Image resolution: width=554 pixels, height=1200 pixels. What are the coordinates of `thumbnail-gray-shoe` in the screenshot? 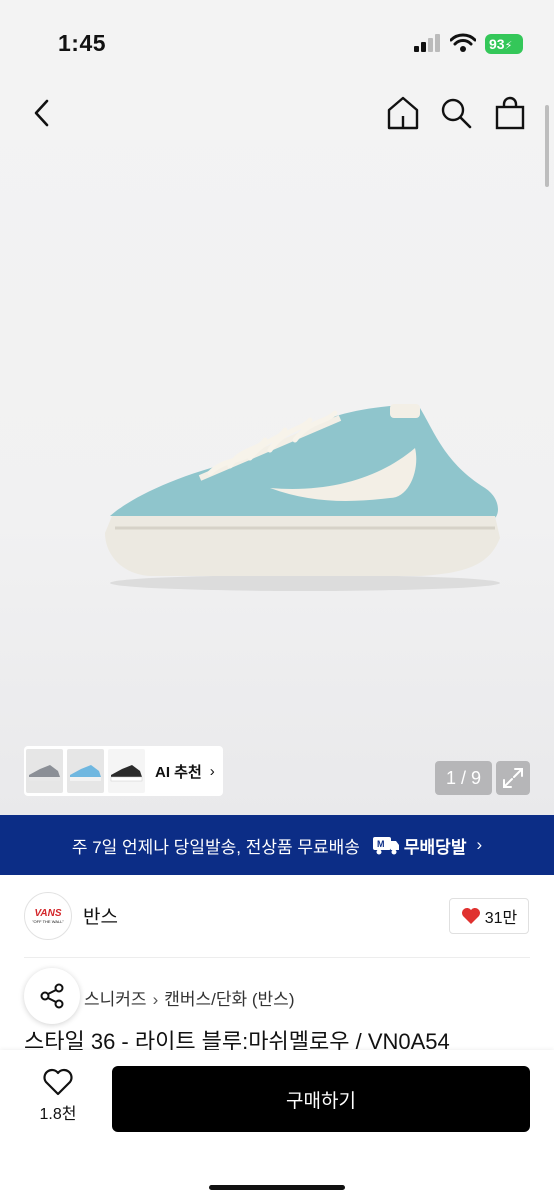 It's located at (44, 771).